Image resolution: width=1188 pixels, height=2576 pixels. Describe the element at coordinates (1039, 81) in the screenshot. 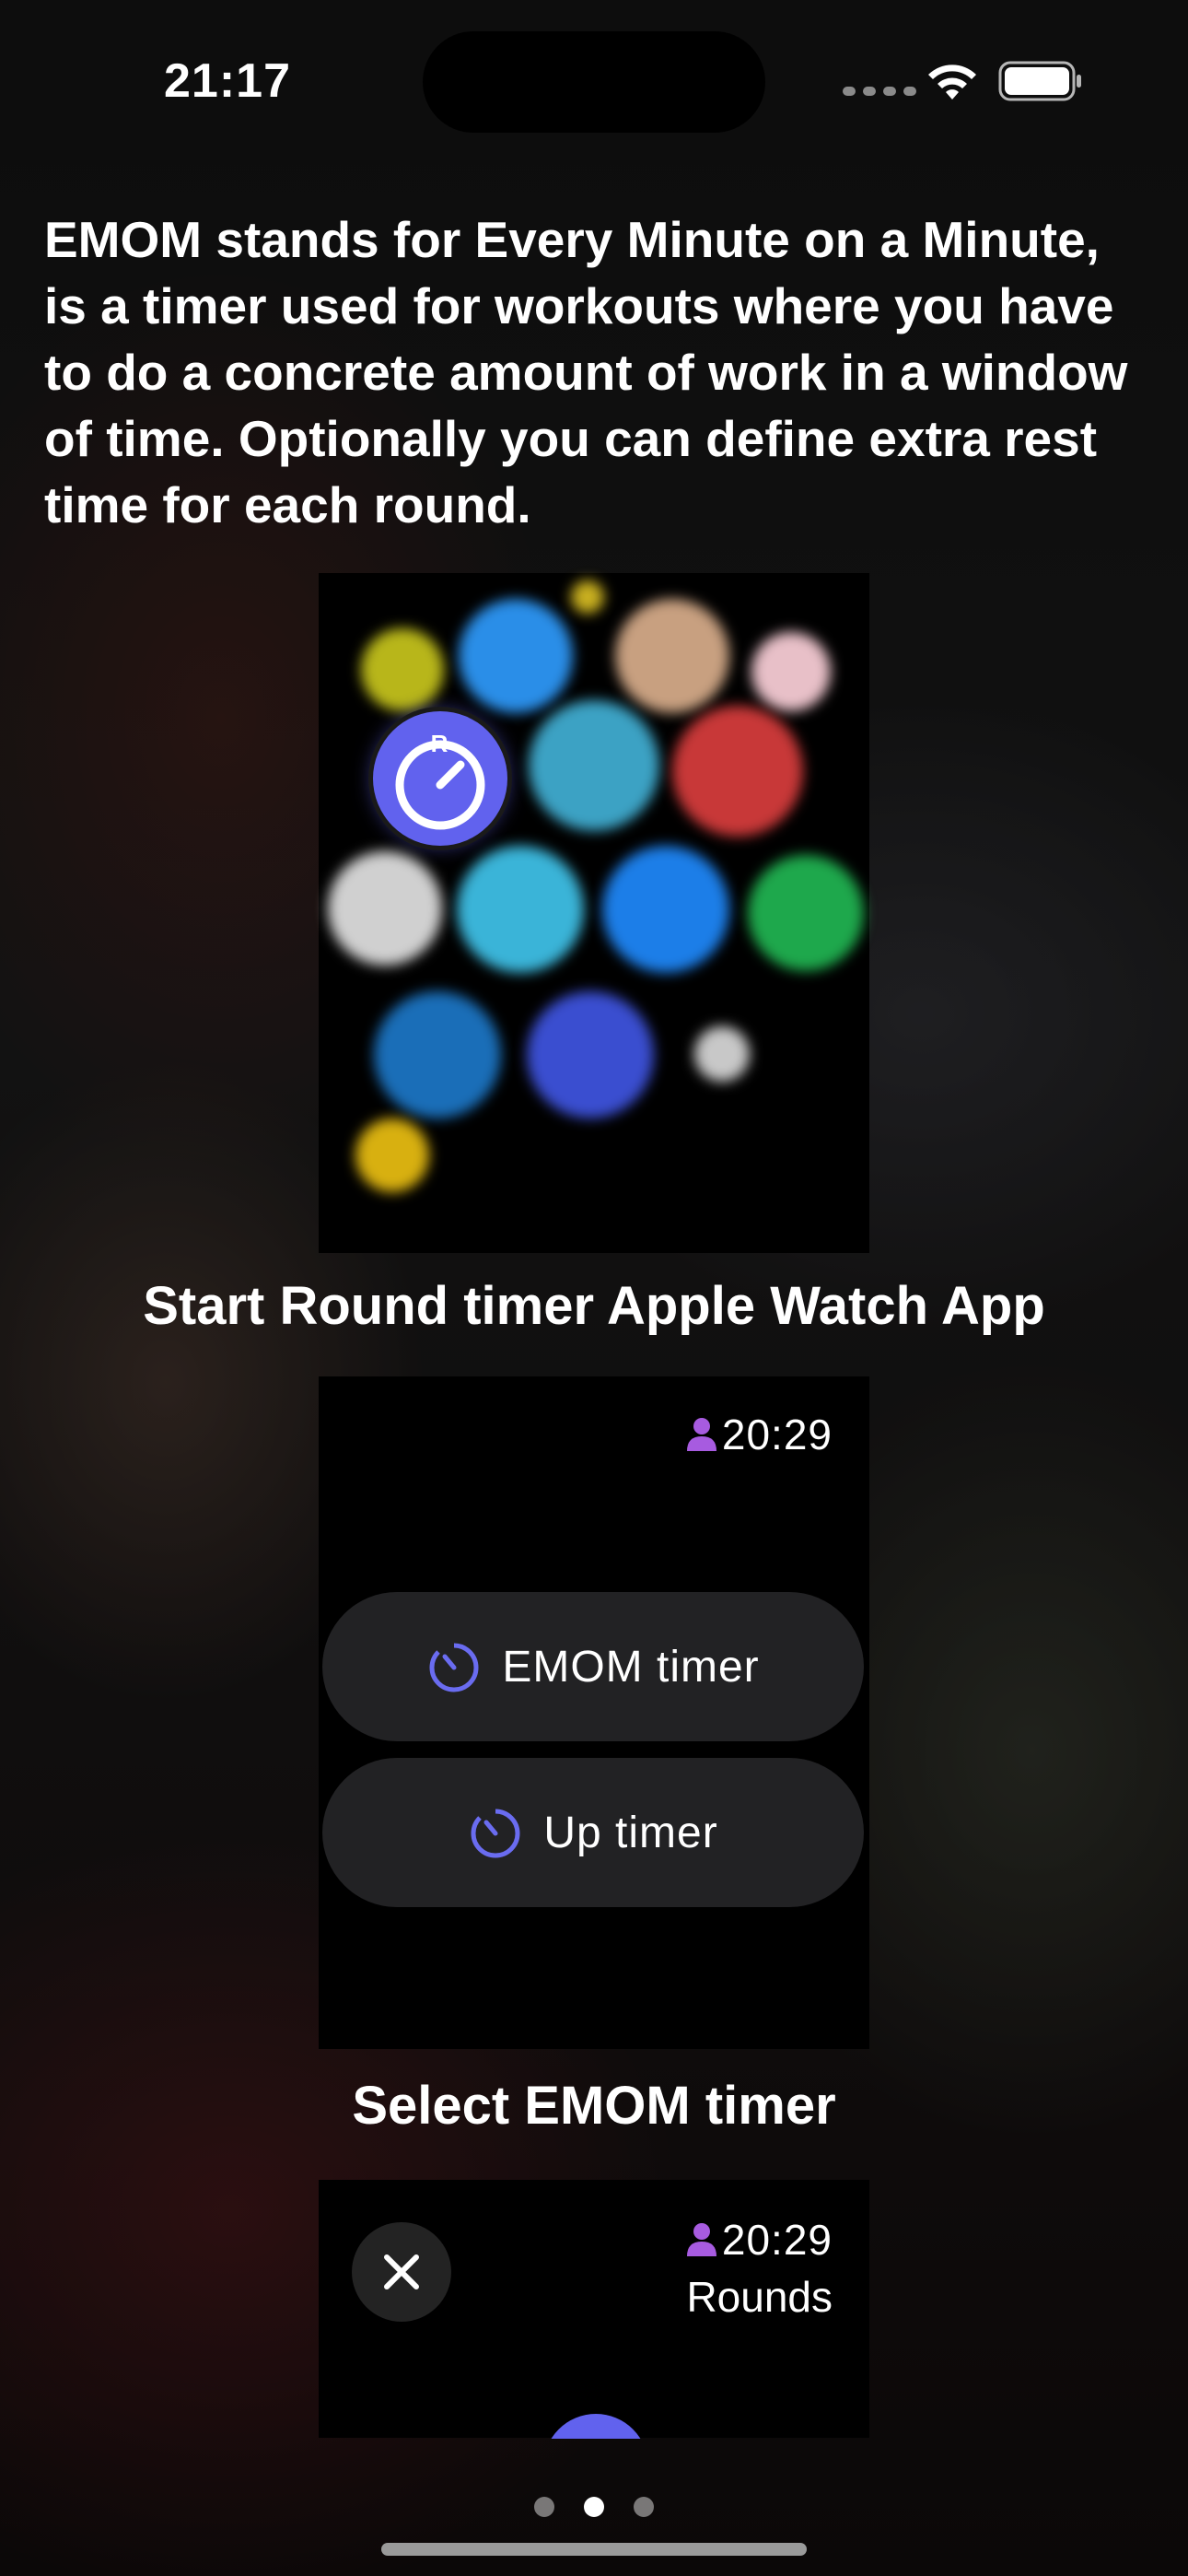

I see `battery-icon` at that location.